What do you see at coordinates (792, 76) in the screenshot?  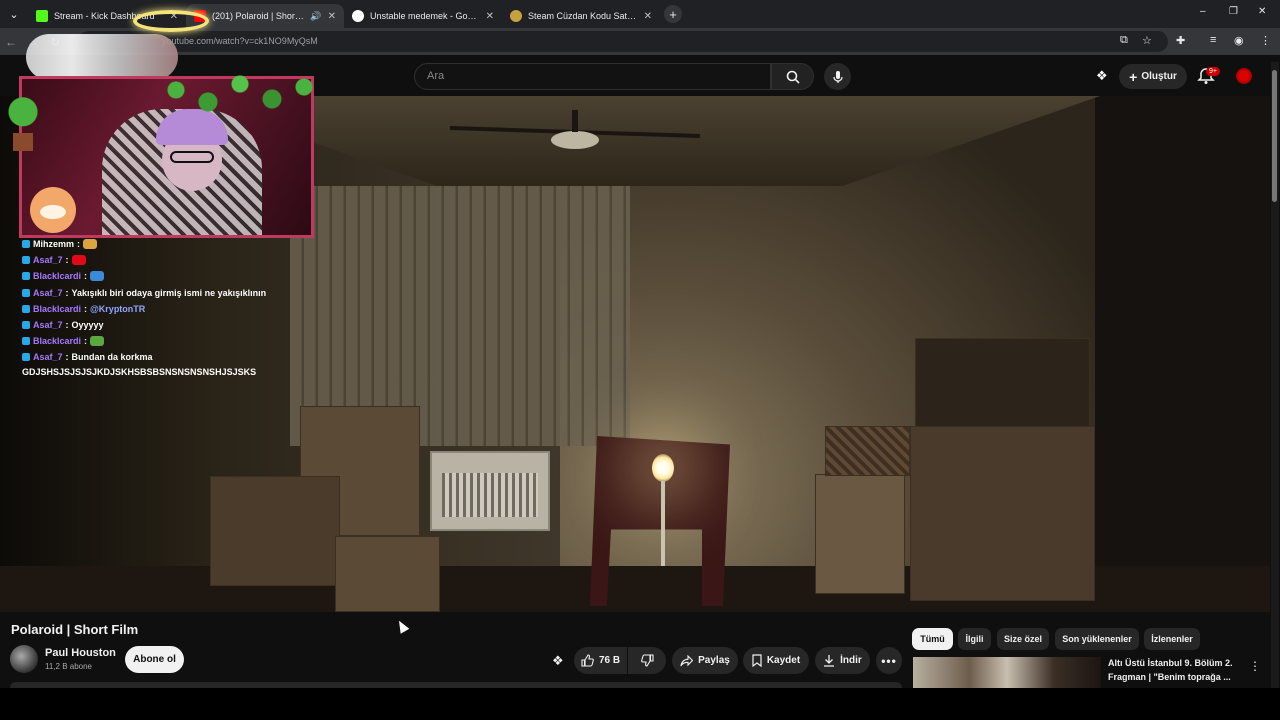 I see `search-button` at bounding box center [792, 76].